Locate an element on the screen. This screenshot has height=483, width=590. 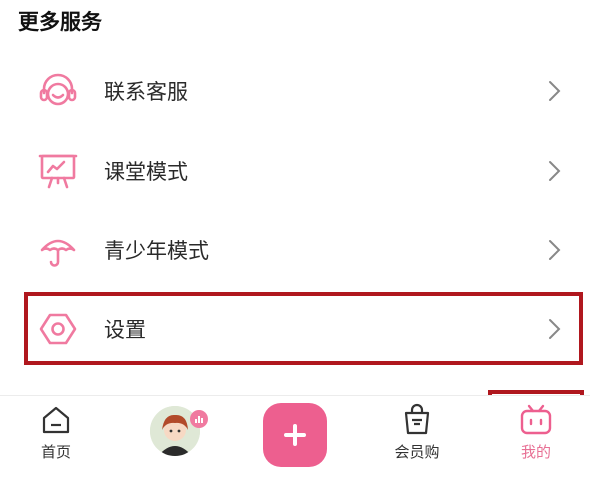
section-title: 更多服务 is located at coordinates (60, 22).